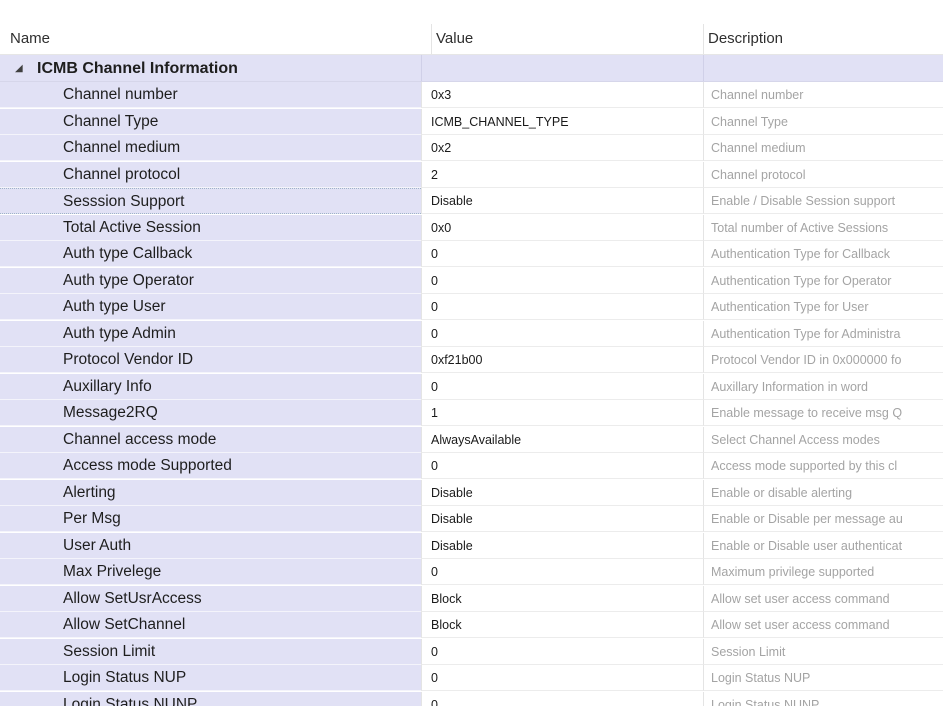 This screenshot has height=706, width=943. I want to click on property-name: Auxillary Info, so click(107, 386).